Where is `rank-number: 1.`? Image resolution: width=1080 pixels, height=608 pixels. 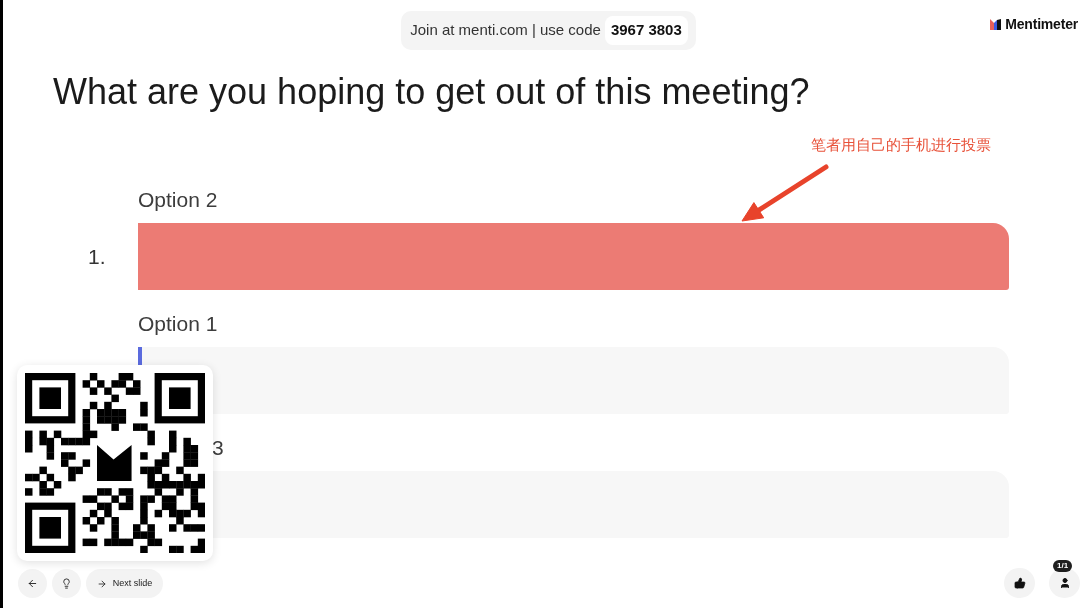 rank-number: 1. is located at coordinates (97, 256).